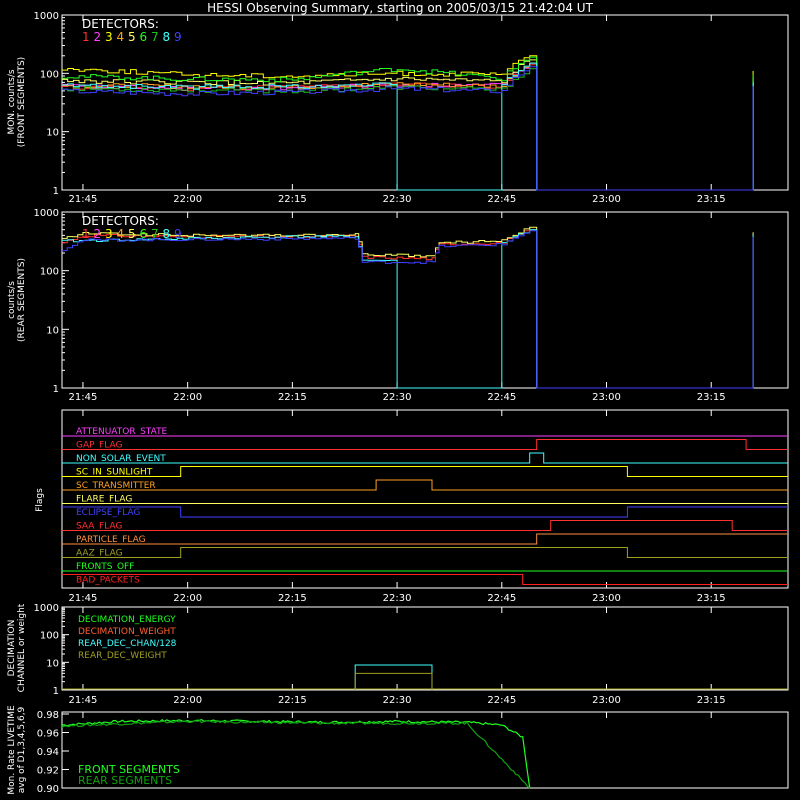 This screenshot has width=800, height=800. Describe the element at coordinates (48, 715) in the screenshot. I see `live-ytick-label: 0.98` at that location.